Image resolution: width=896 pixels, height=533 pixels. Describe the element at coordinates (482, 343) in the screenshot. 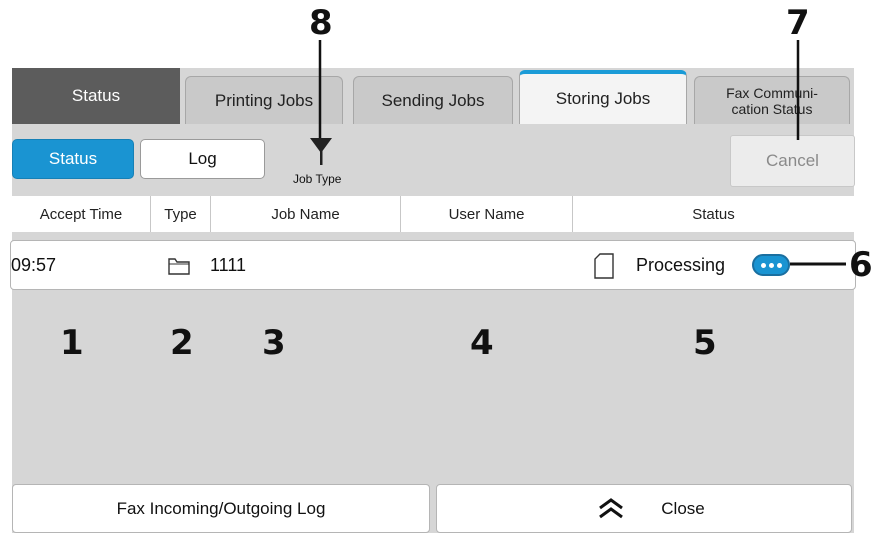

I see `callout-4: 4` at that location.